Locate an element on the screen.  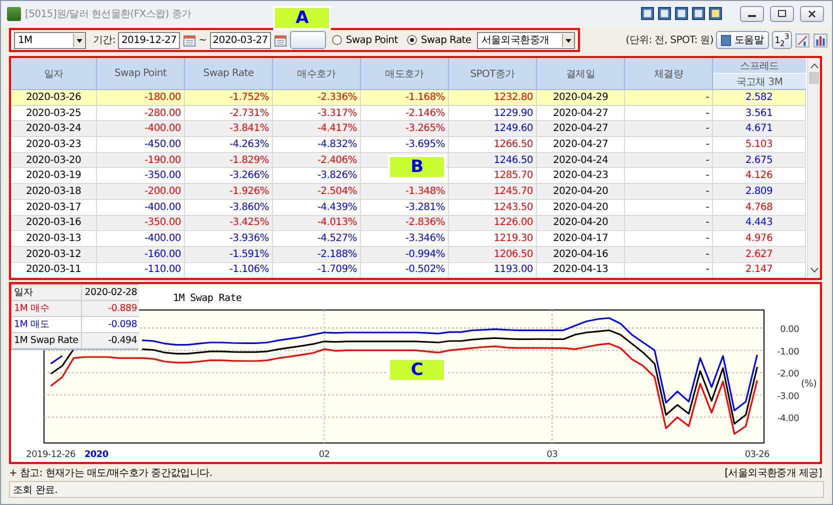
table-cell: 1206.50 is located at coordinates (493, 254).